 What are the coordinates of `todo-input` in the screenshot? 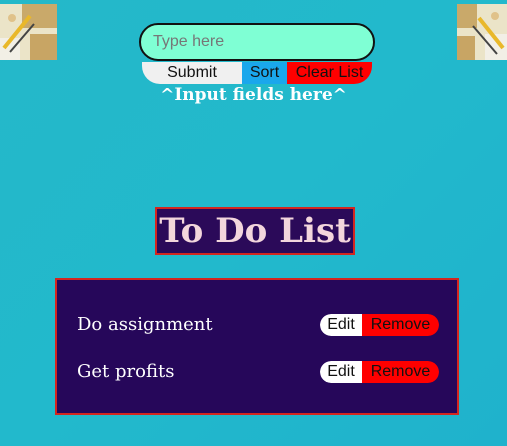 It's located at (257, 42).